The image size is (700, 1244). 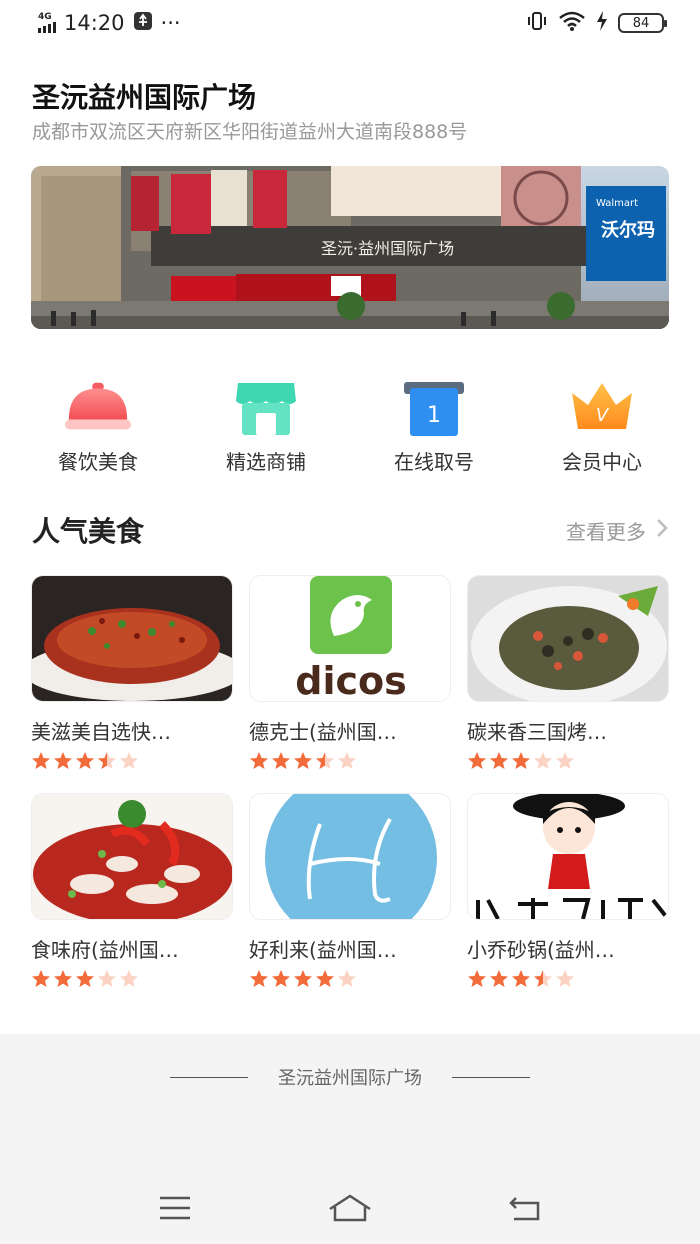 I want to click on nav-food: 餐饮美食, so click(x=98, y=426).